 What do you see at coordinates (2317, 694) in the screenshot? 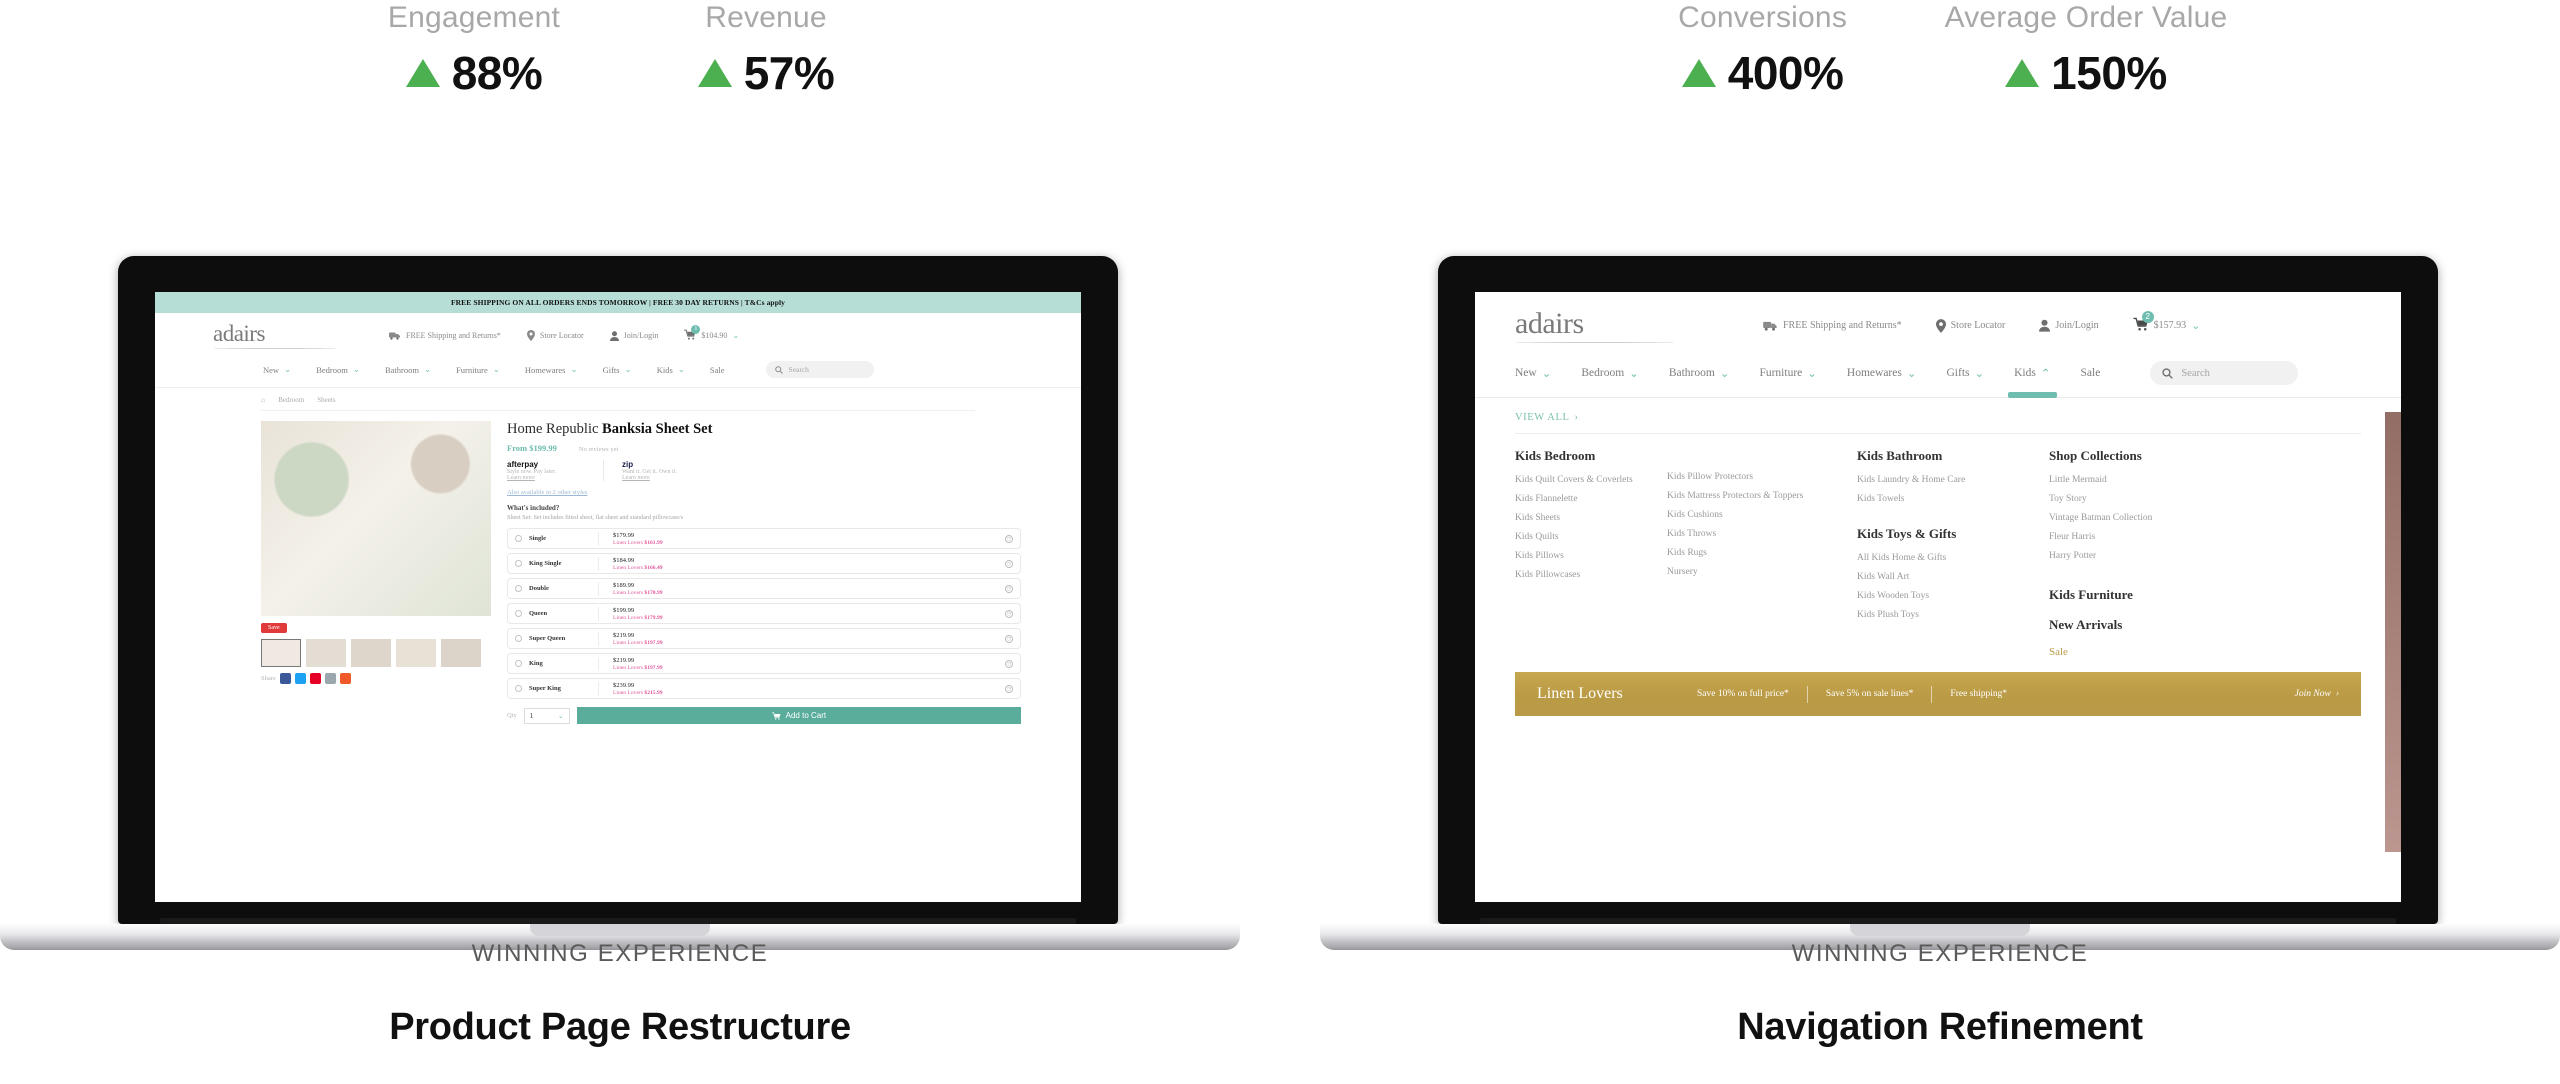
I see `join-now-link: Join Now ›` at bounding box center [2317, 694].